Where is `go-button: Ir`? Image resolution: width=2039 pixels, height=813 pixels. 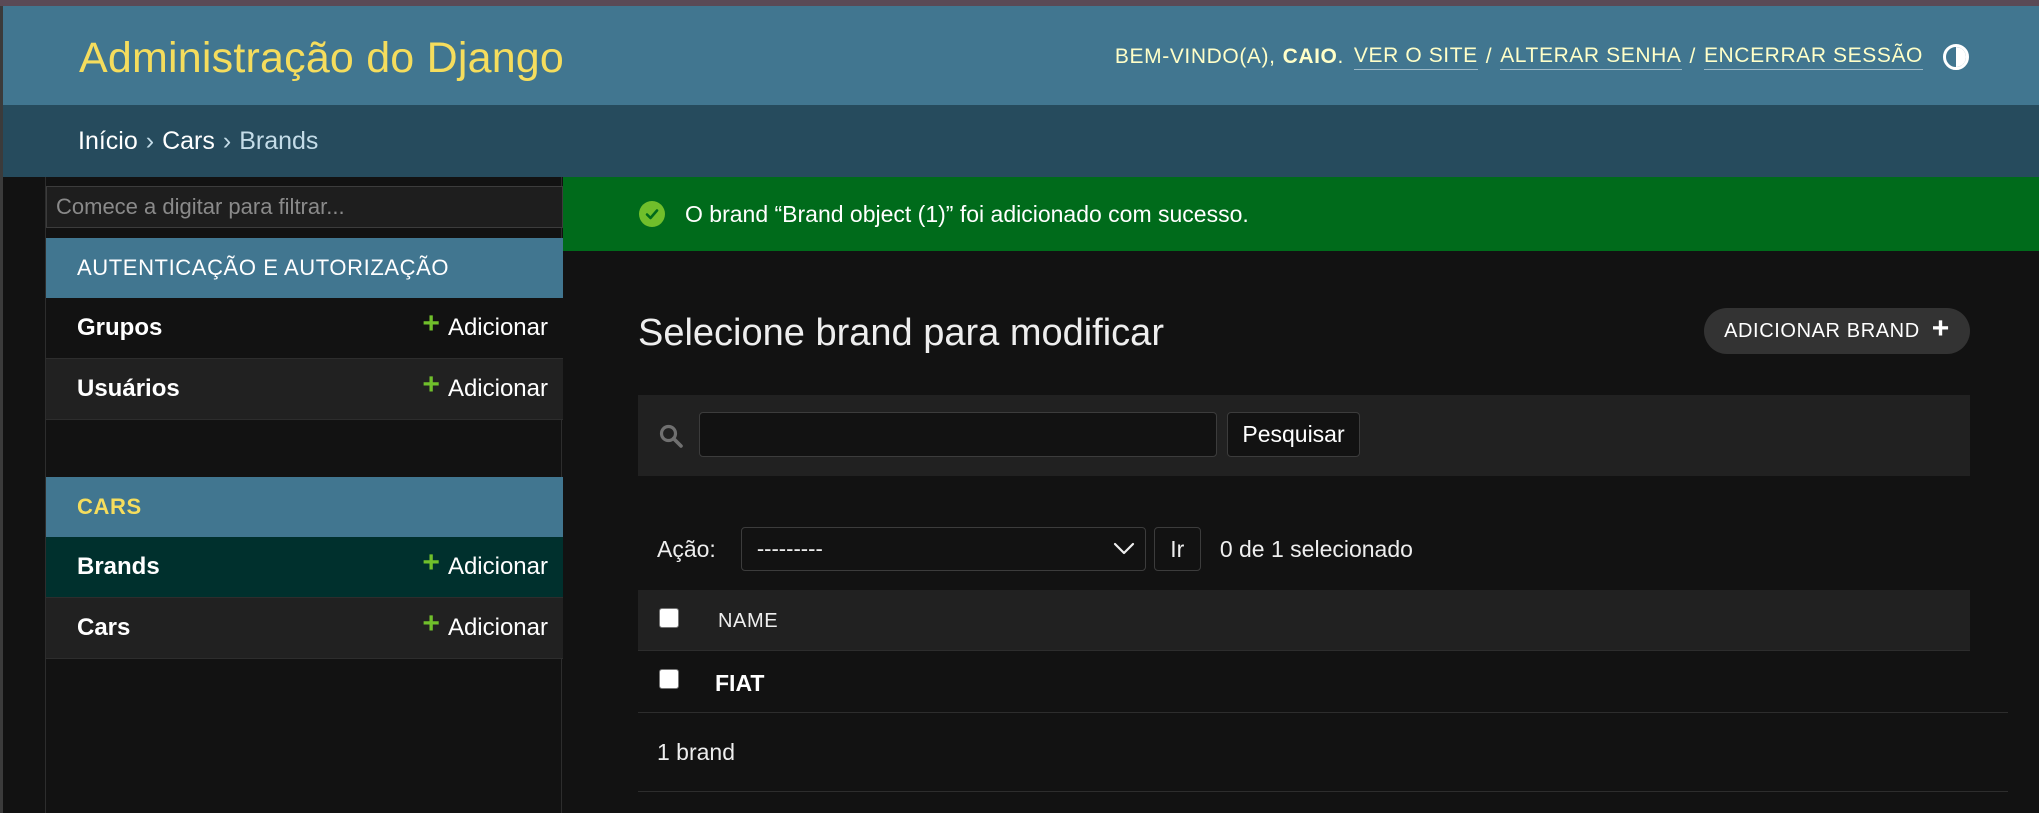
go-button: Ir is located at coordinates (1177, 549).